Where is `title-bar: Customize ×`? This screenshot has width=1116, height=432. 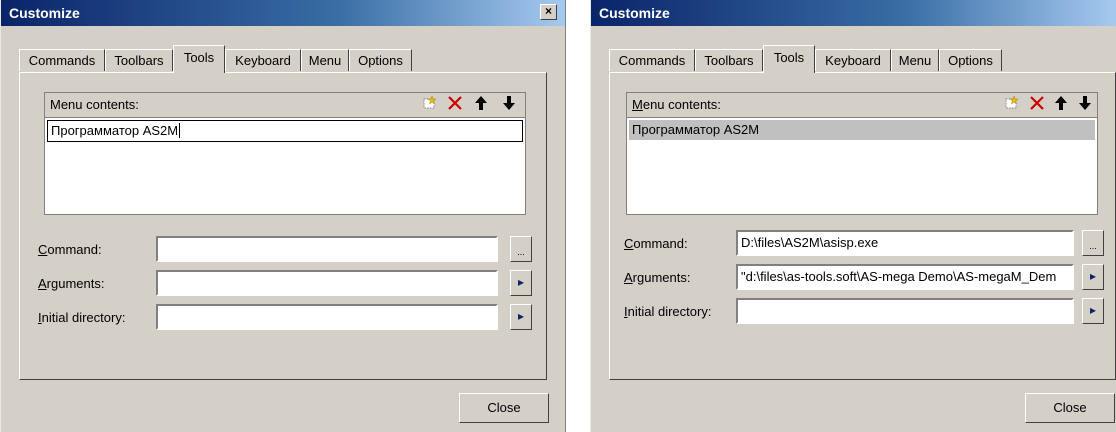
title-bar: Customize × is located at coordinates (283, 13).